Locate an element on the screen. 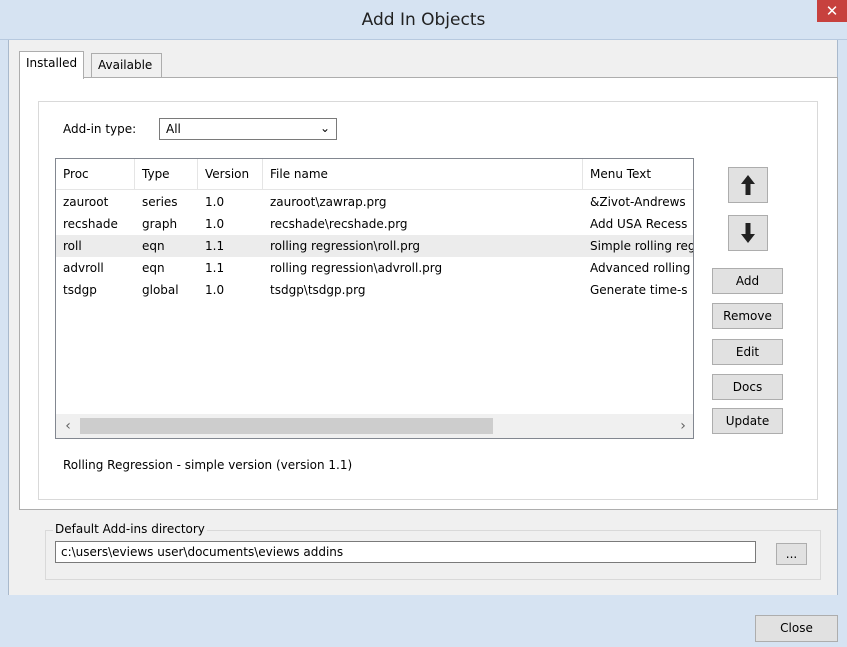  header-divider is located at coordinates (374, 189).